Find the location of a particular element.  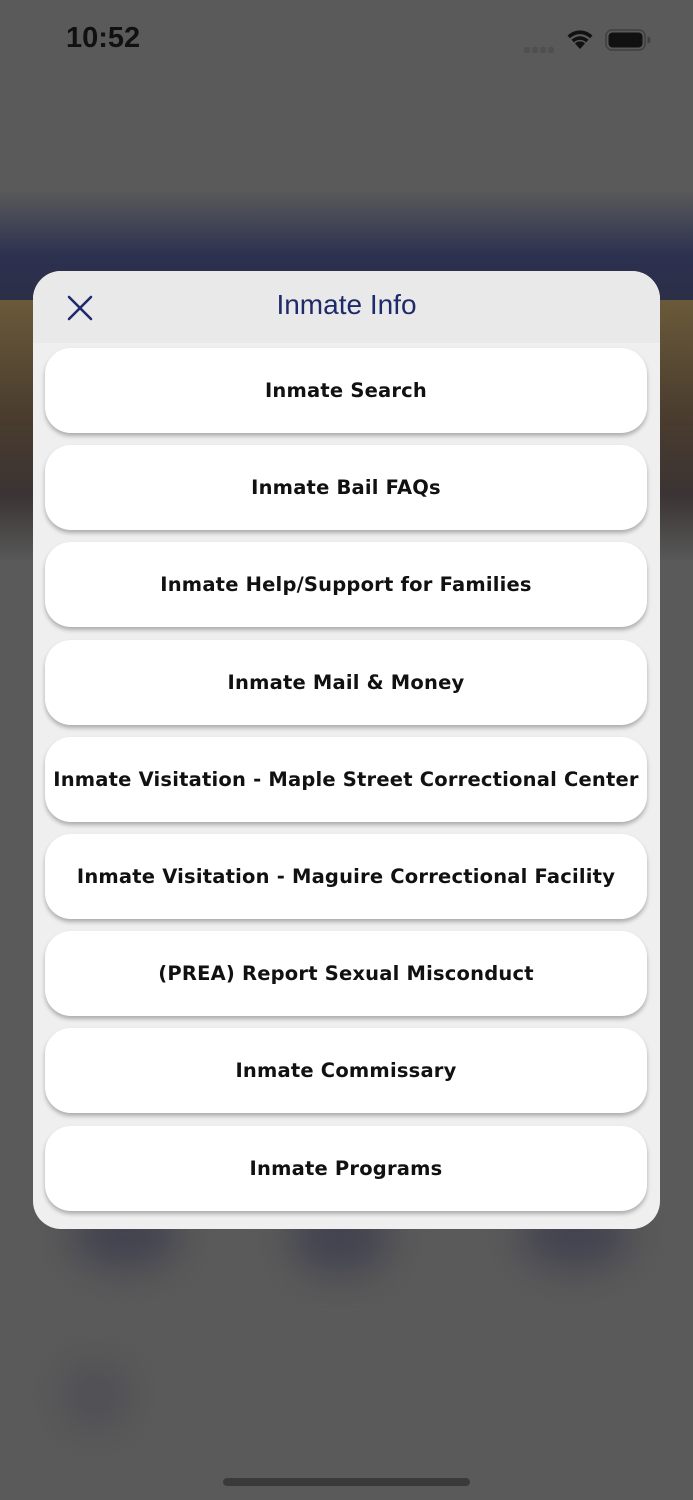

menu-item-inmate-bail-faqs: Inmate Bail FAQs is located at coordinates (346, 488).